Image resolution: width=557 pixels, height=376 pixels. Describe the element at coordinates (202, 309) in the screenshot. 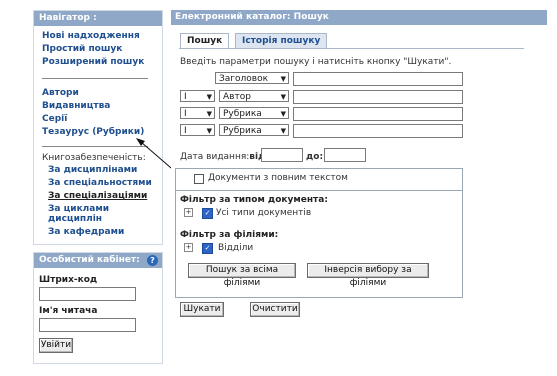

I see `search-button: Шукати` at that location.